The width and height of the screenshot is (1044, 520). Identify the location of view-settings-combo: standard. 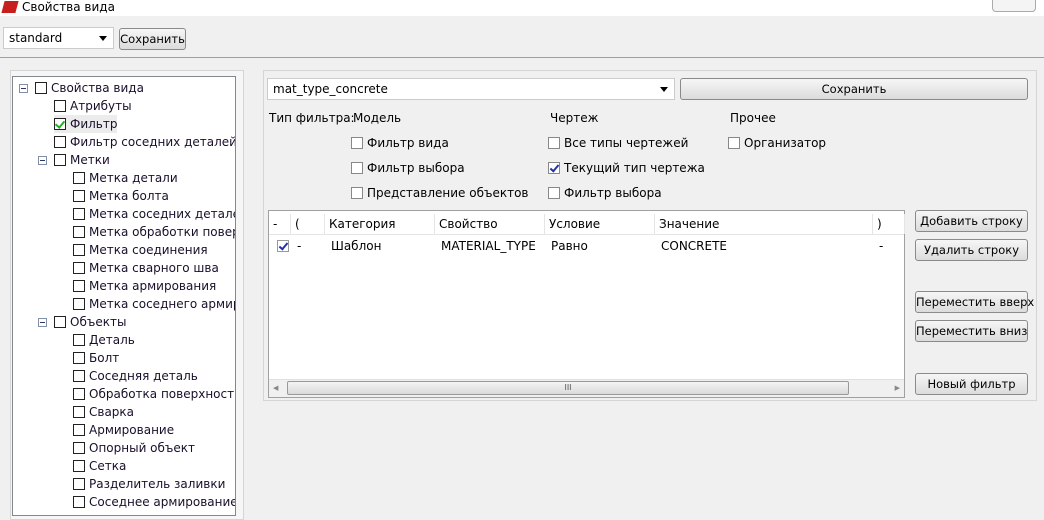
(58, 38).